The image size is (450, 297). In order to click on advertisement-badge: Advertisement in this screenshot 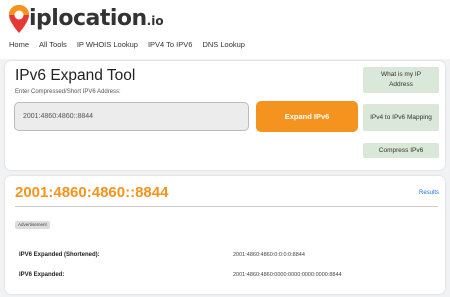, I will do `click(32, 225)`.